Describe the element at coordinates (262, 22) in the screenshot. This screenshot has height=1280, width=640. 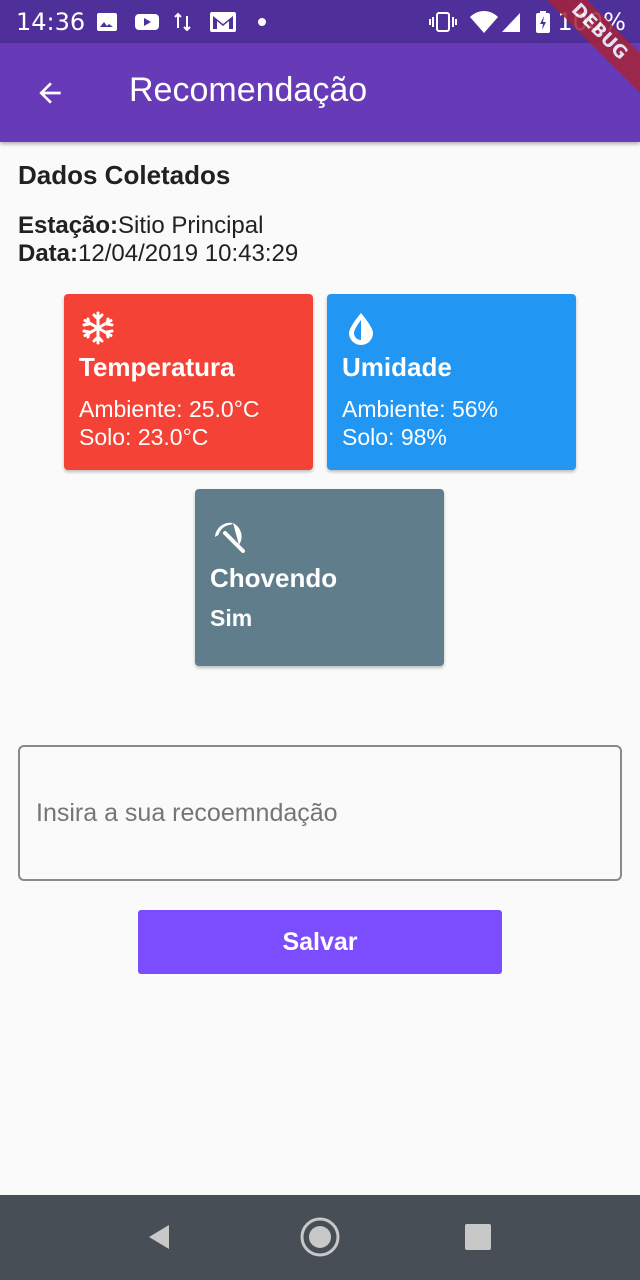
I see `dot-icon` at that location.